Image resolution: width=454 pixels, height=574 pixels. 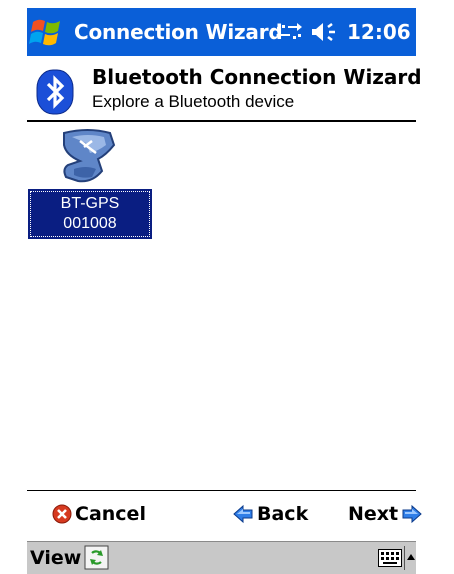 I want to click on back-label: Back, so click(x=283, y=514).